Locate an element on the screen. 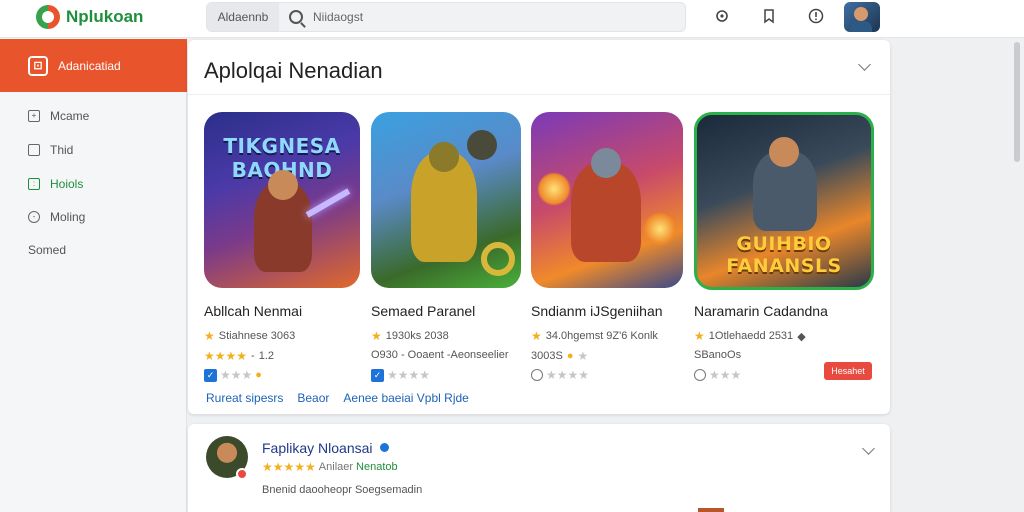  app-name: Naramarin Cadandna is located at coordinates (761, 311).